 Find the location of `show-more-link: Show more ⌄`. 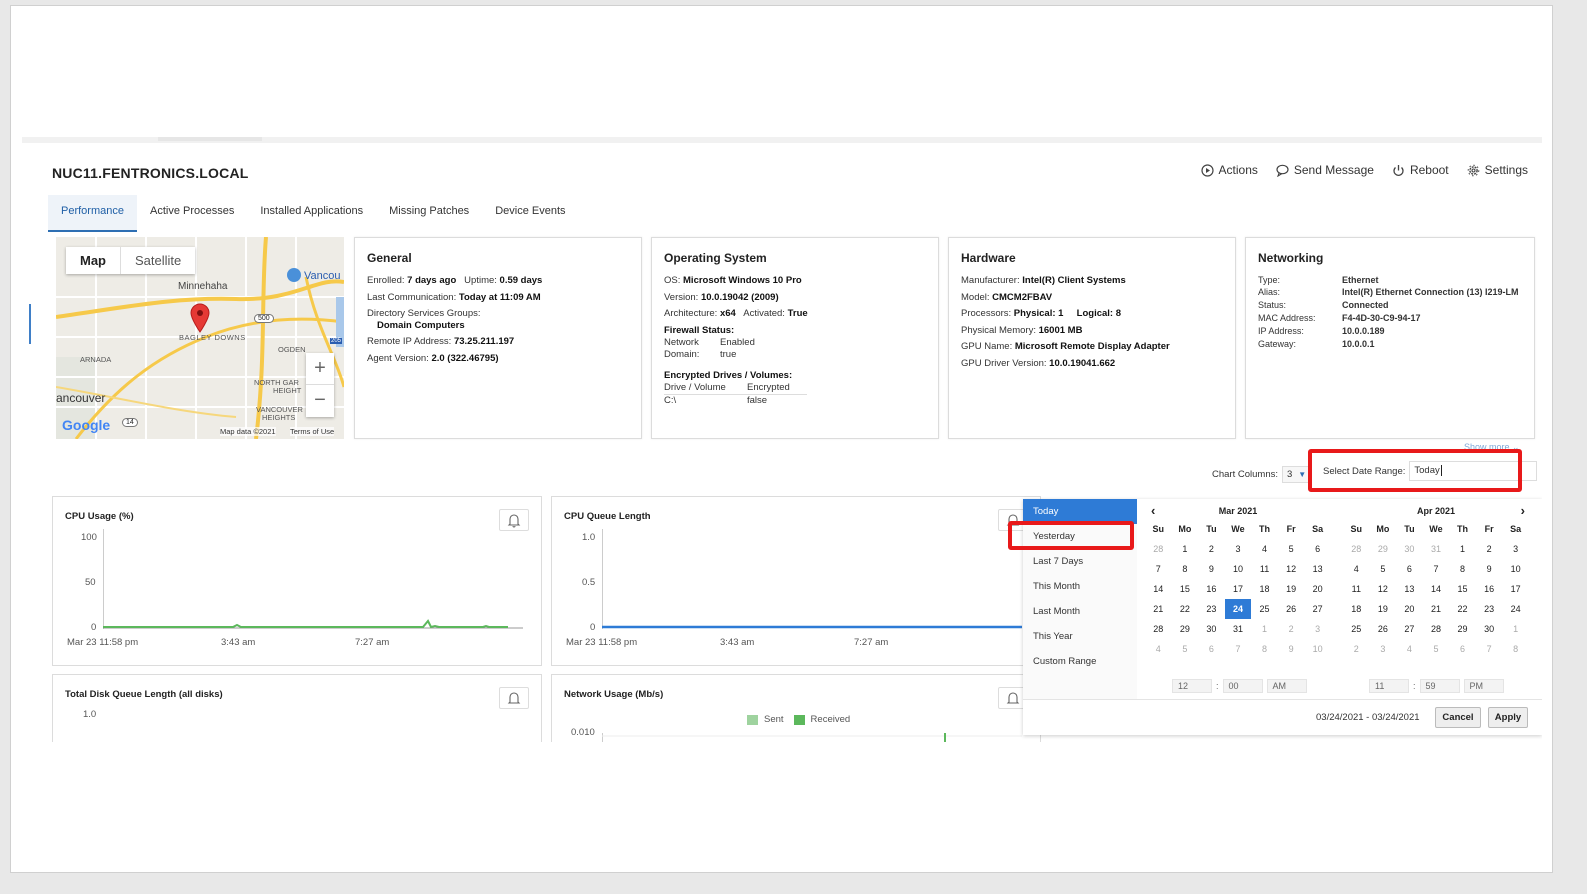

show-more-link: Show more ⌄ is located at coordinates (1492, 446).